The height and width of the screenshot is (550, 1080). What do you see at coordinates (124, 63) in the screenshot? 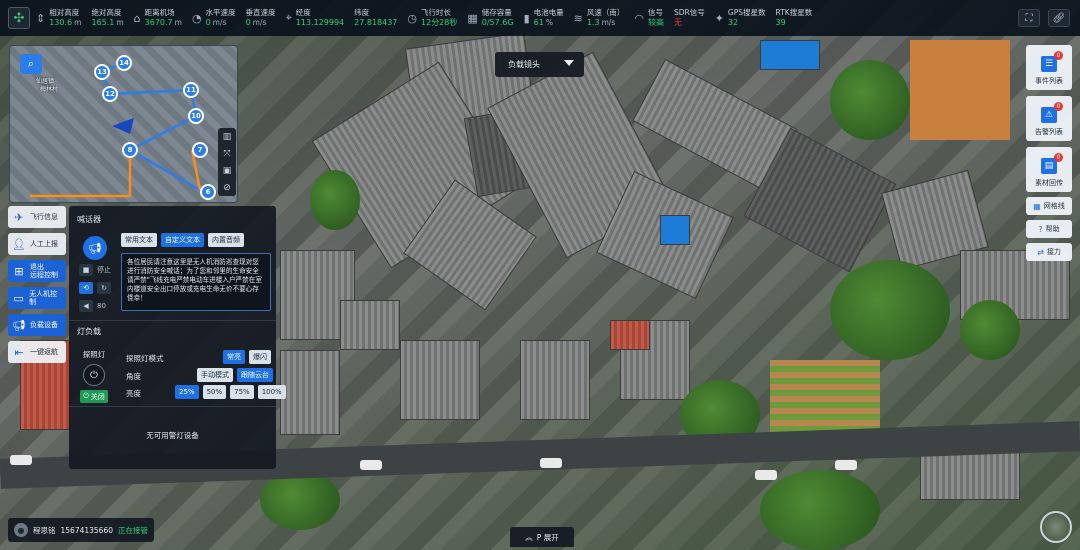
I see `waypoint-marker: 14` at bounding box center [124, 63].